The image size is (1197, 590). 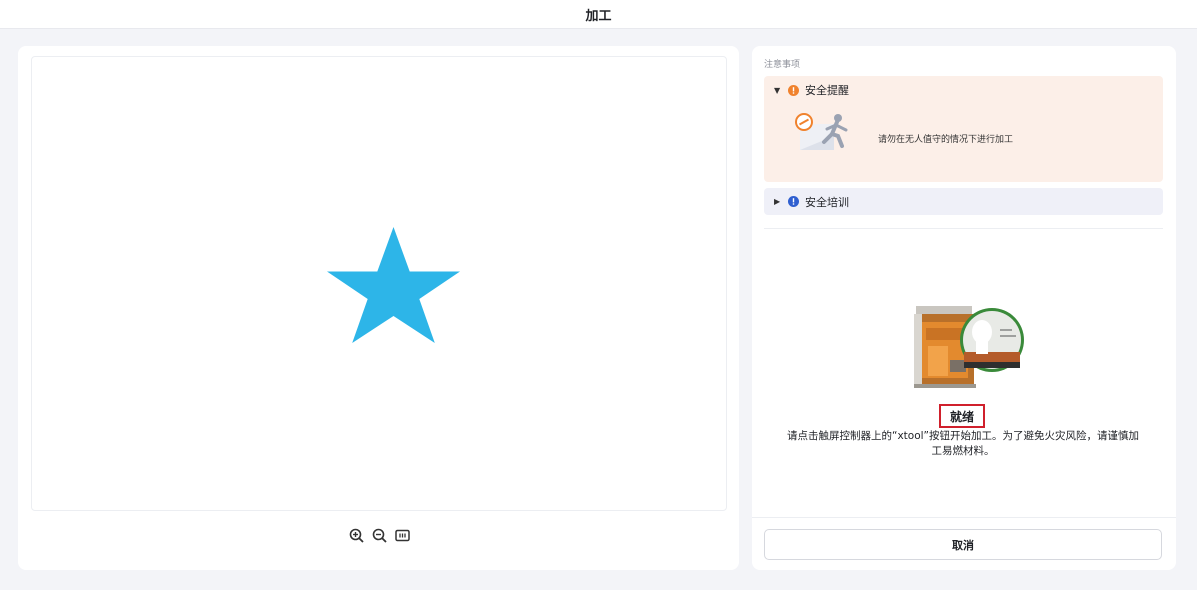 What do you see at coordinates (782, 65) in the screenshot?
I see `notice-section-label: 注意事项` at bounding box center [782, 65].